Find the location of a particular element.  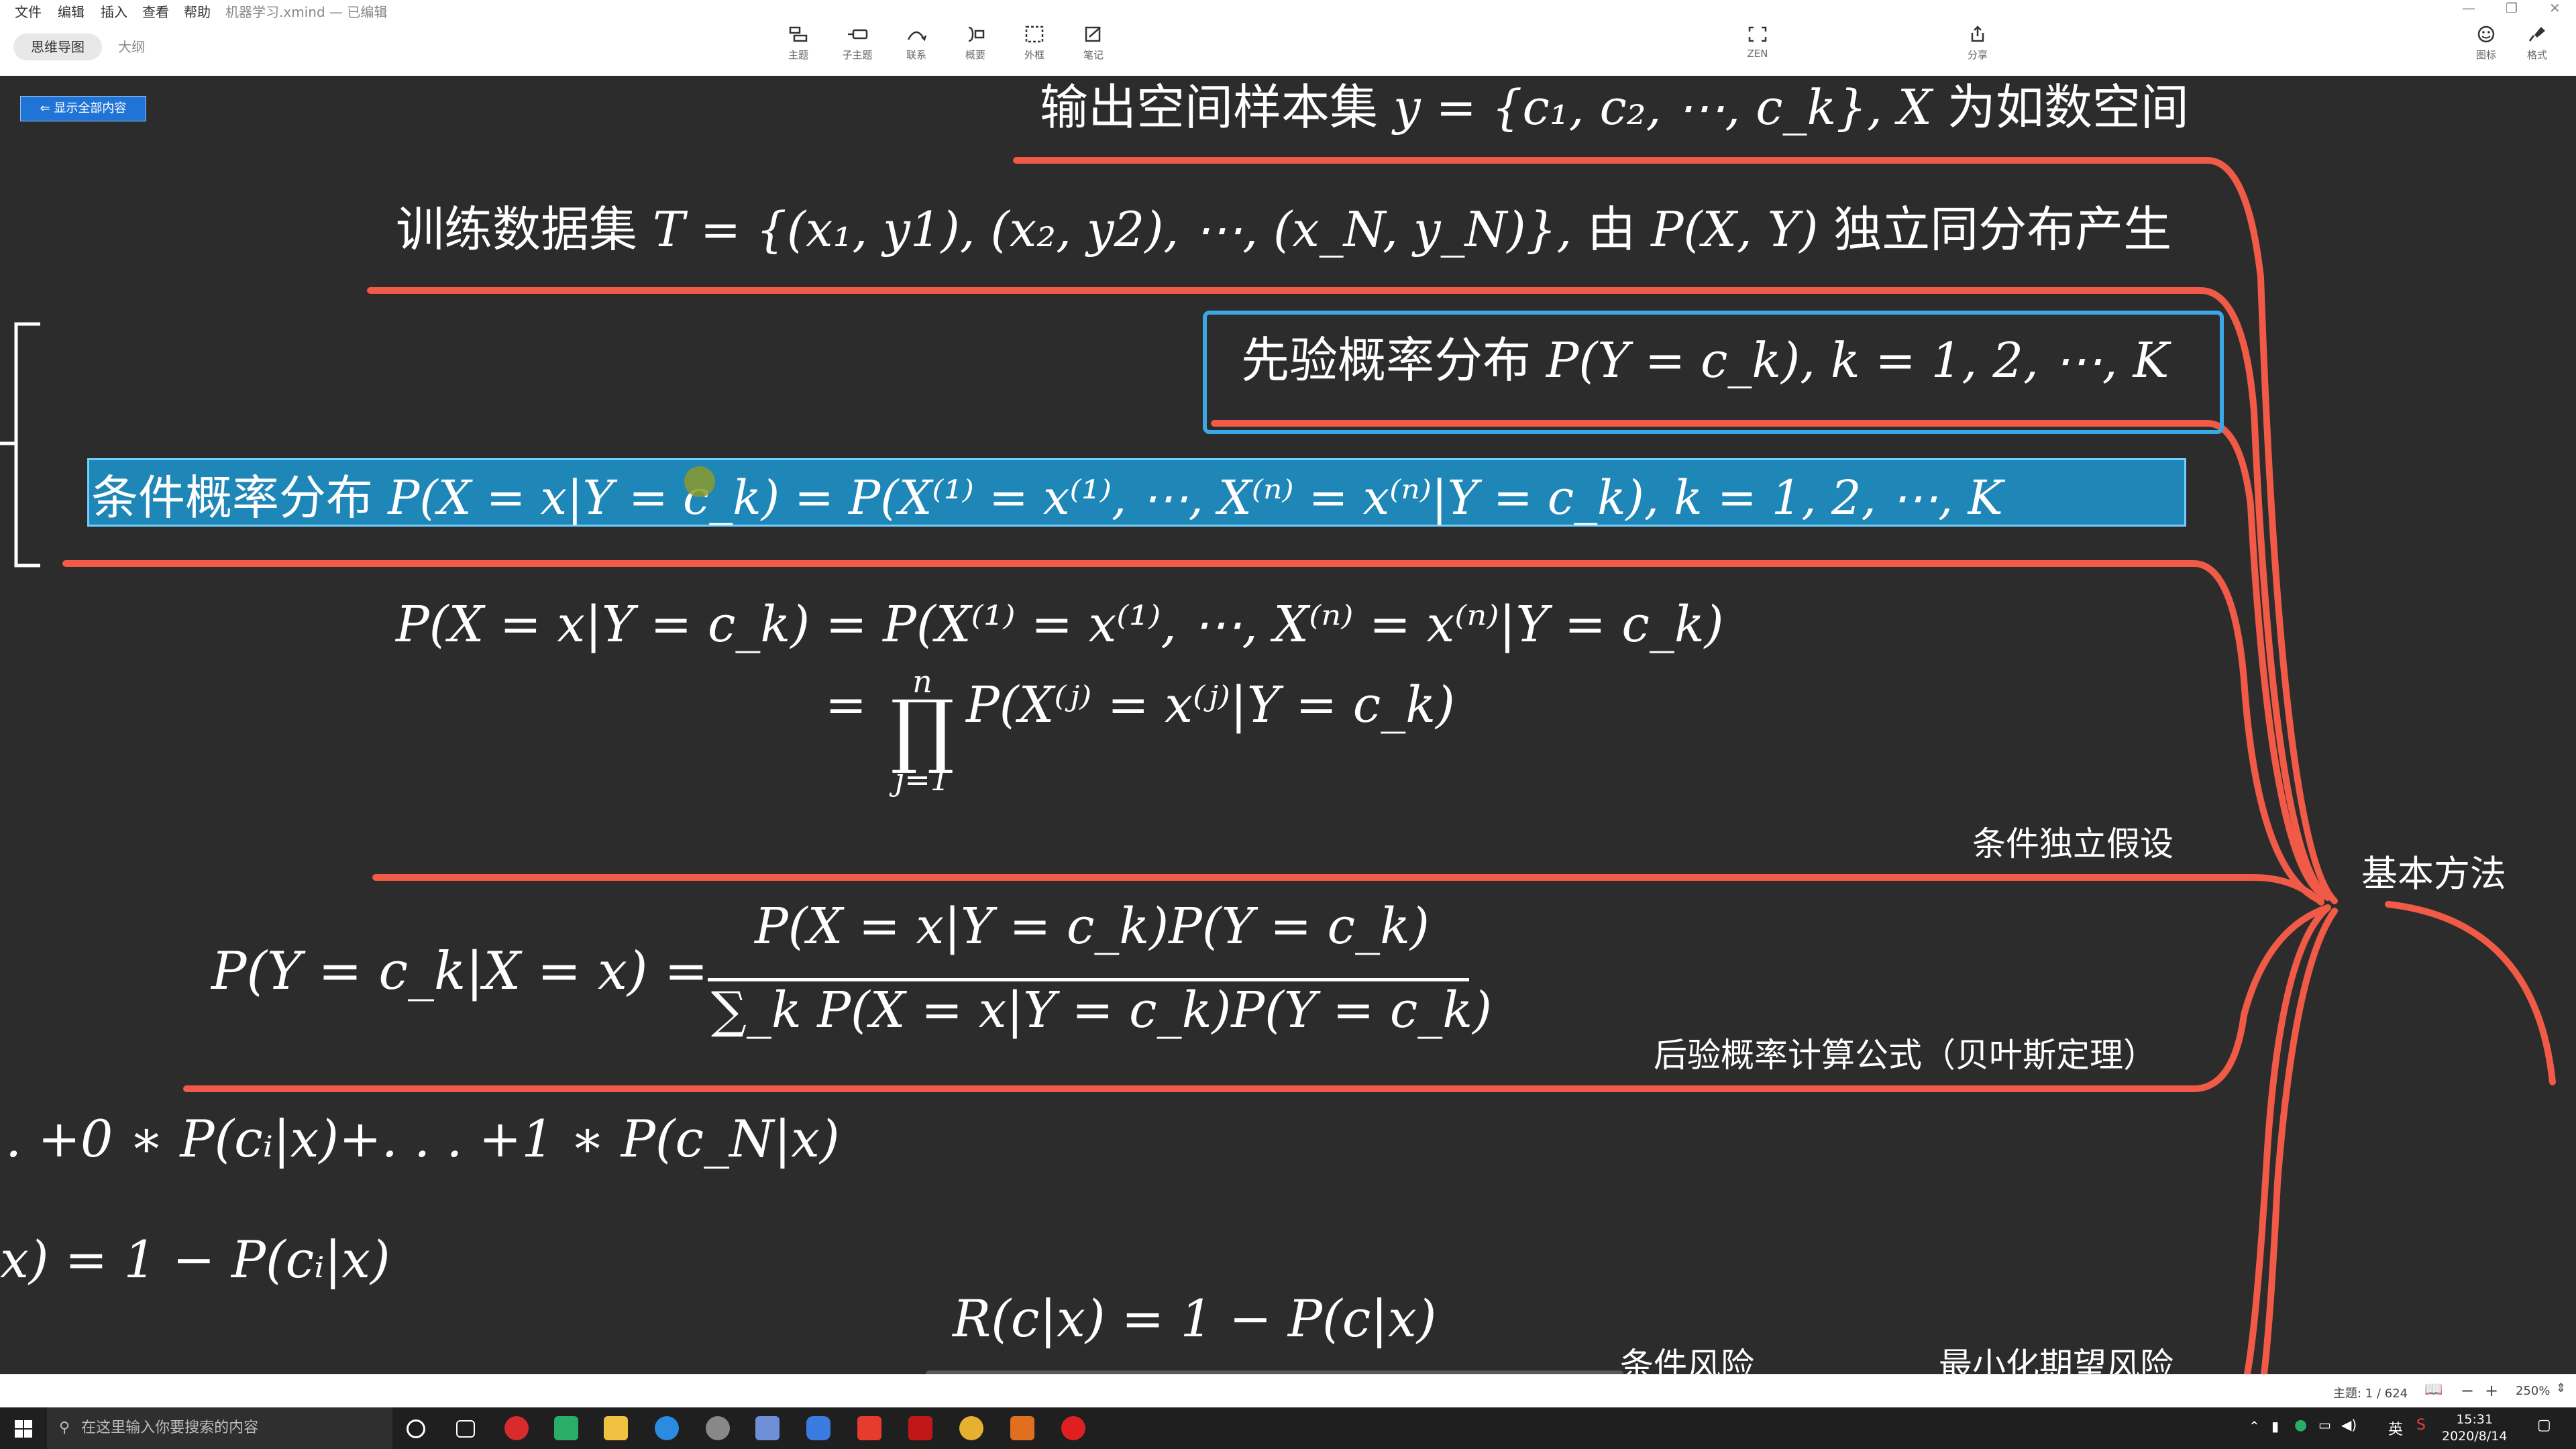

show-all-label: 显示全部内容 is located at coordinates (90, 108).